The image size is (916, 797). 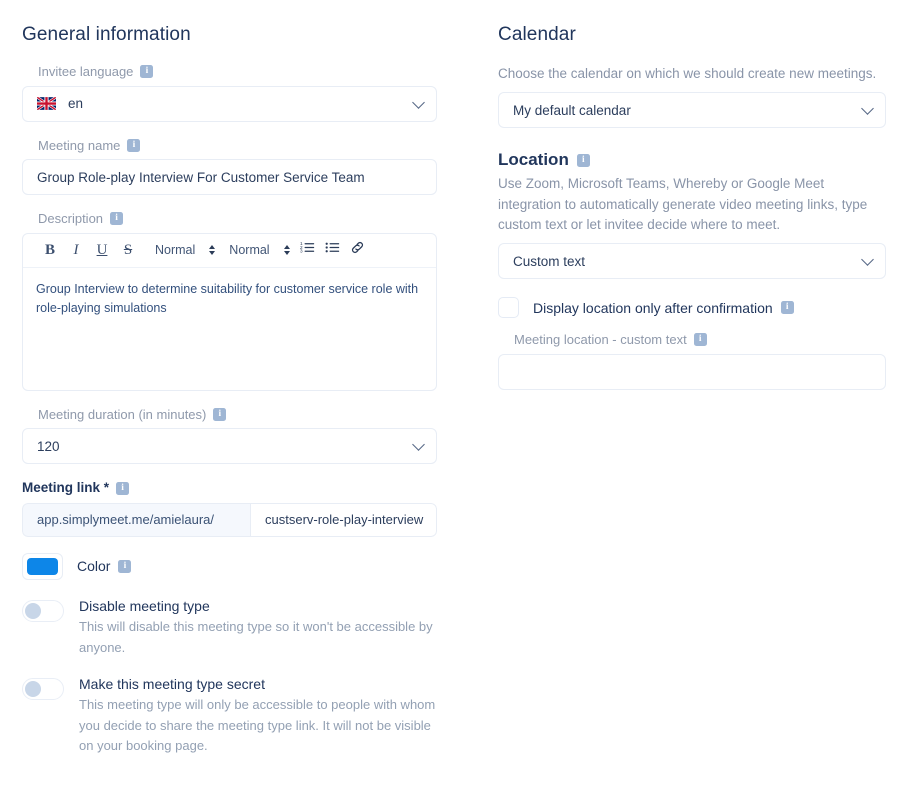 I want to click on color-label: Color i, so click(x=104, y=566).